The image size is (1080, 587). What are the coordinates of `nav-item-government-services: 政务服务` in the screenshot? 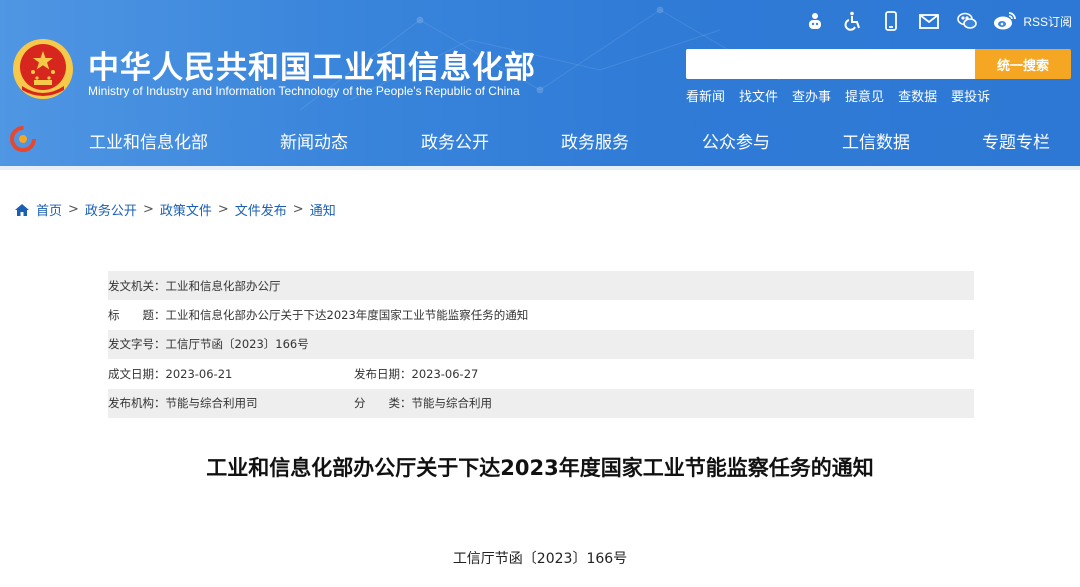 It's located at (595, 140).